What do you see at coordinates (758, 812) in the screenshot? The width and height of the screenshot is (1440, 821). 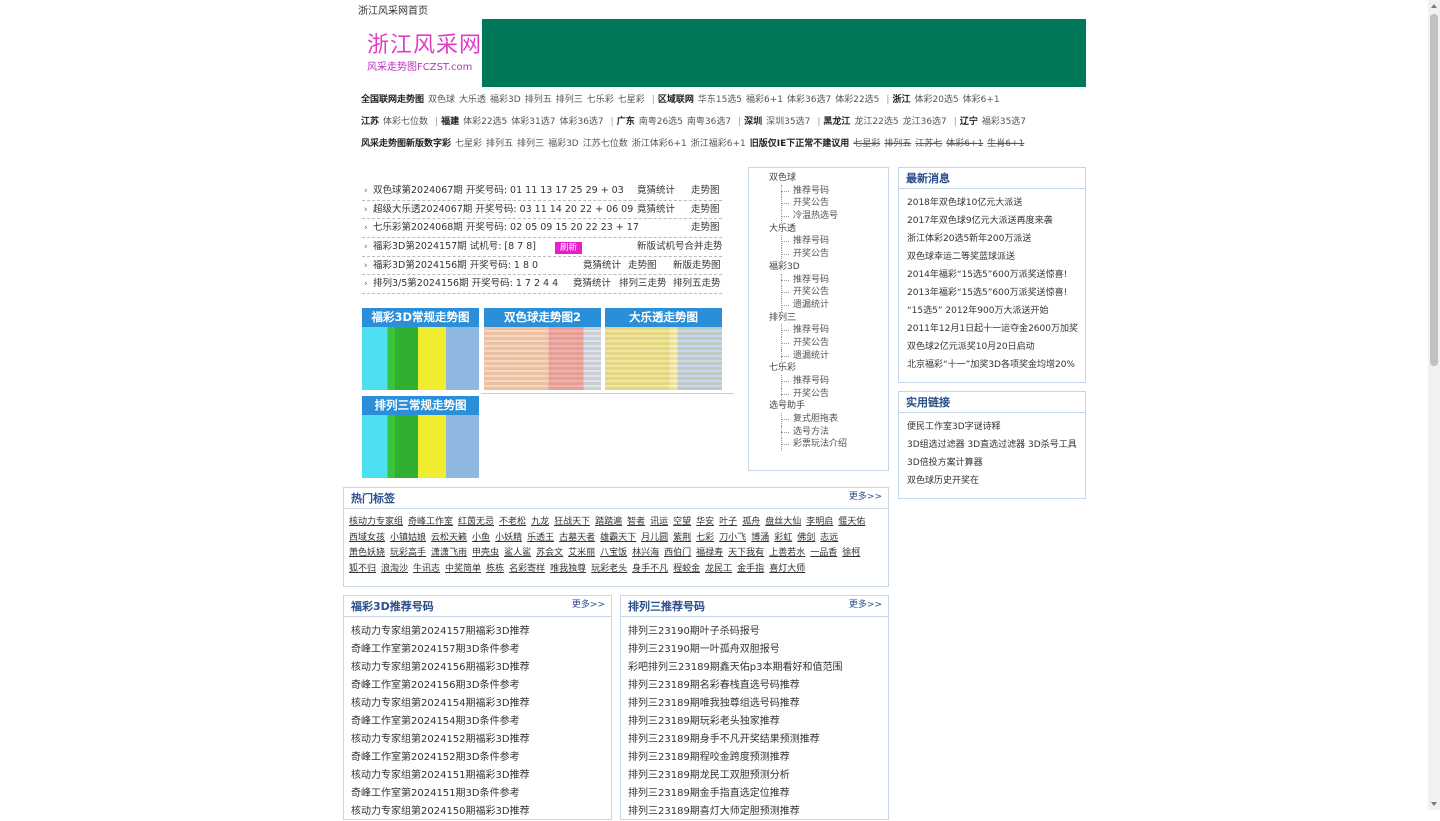 I see `rec-item: 排列三23189期喜灯大师定胆预测推荐` at bounding box center [758, 812].